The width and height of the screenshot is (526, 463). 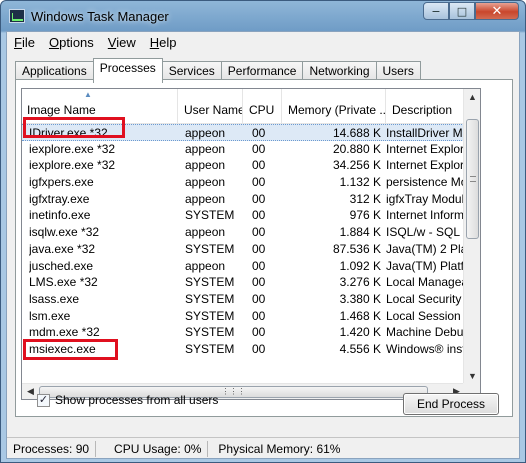 What do you see at coordinates (356, 148) in the screenshot?
I see `process-memory: 20.880 K` at bounding box center [356, 148].